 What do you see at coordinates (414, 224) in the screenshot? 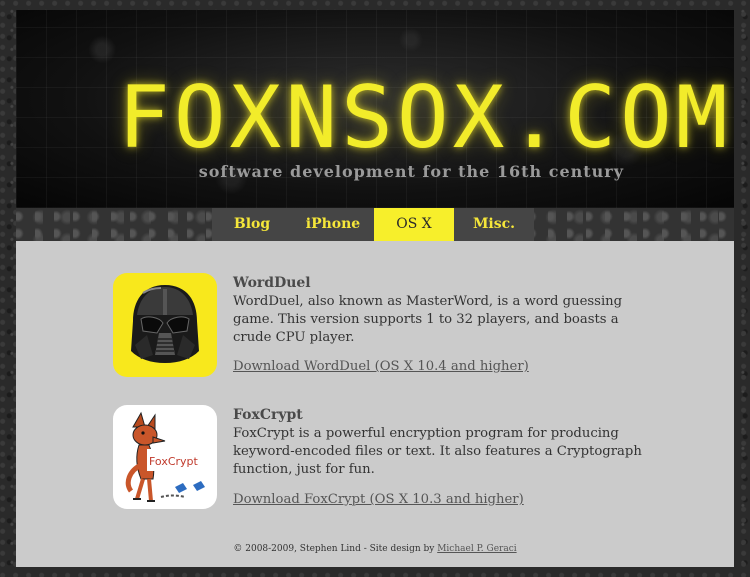
I see `tab-osx: OS X` at bounding box center [414, 224].